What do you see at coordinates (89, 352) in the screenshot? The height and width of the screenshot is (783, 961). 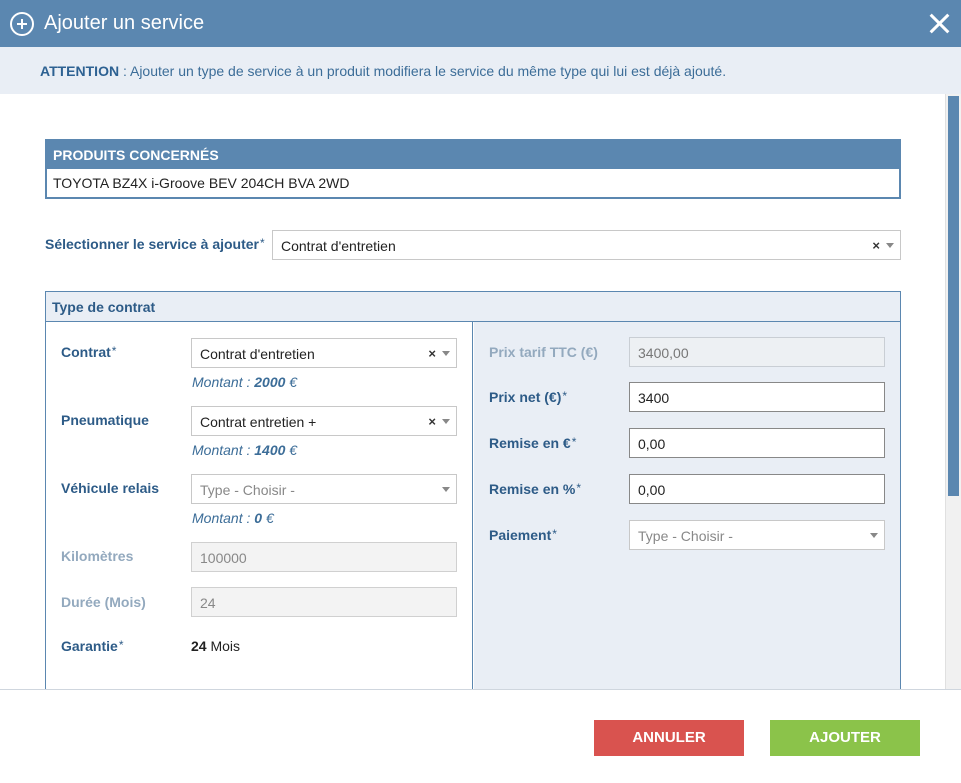 I see `contrat-label: Contrat*` at bounding box center [89, 352].